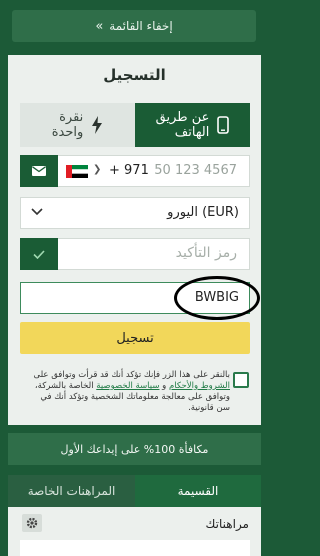  I want to click on hide-menu-button: إخفاء القائمة », so click(134, 26).